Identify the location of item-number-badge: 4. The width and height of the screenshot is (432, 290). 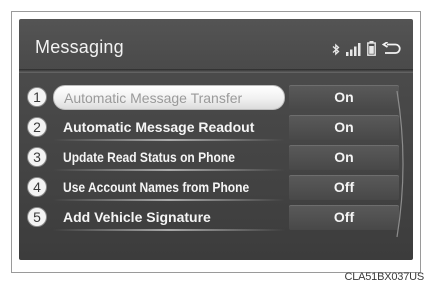
(37, 187).